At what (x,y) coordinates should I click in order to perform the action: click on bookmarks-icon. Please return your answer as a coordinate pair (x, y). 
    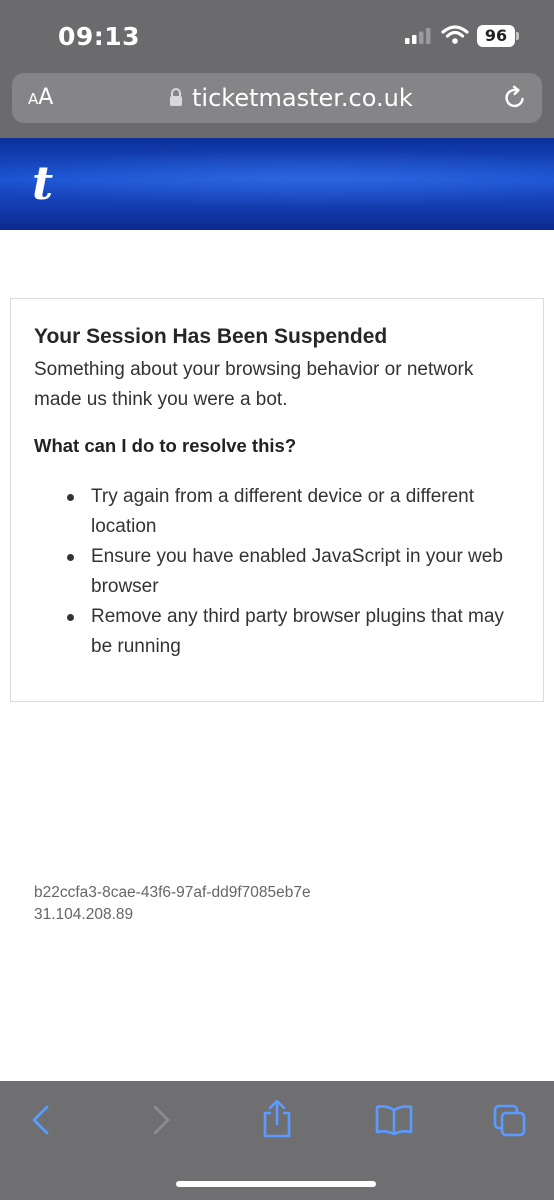
    Looking at the image, I should click on (394, 1120).